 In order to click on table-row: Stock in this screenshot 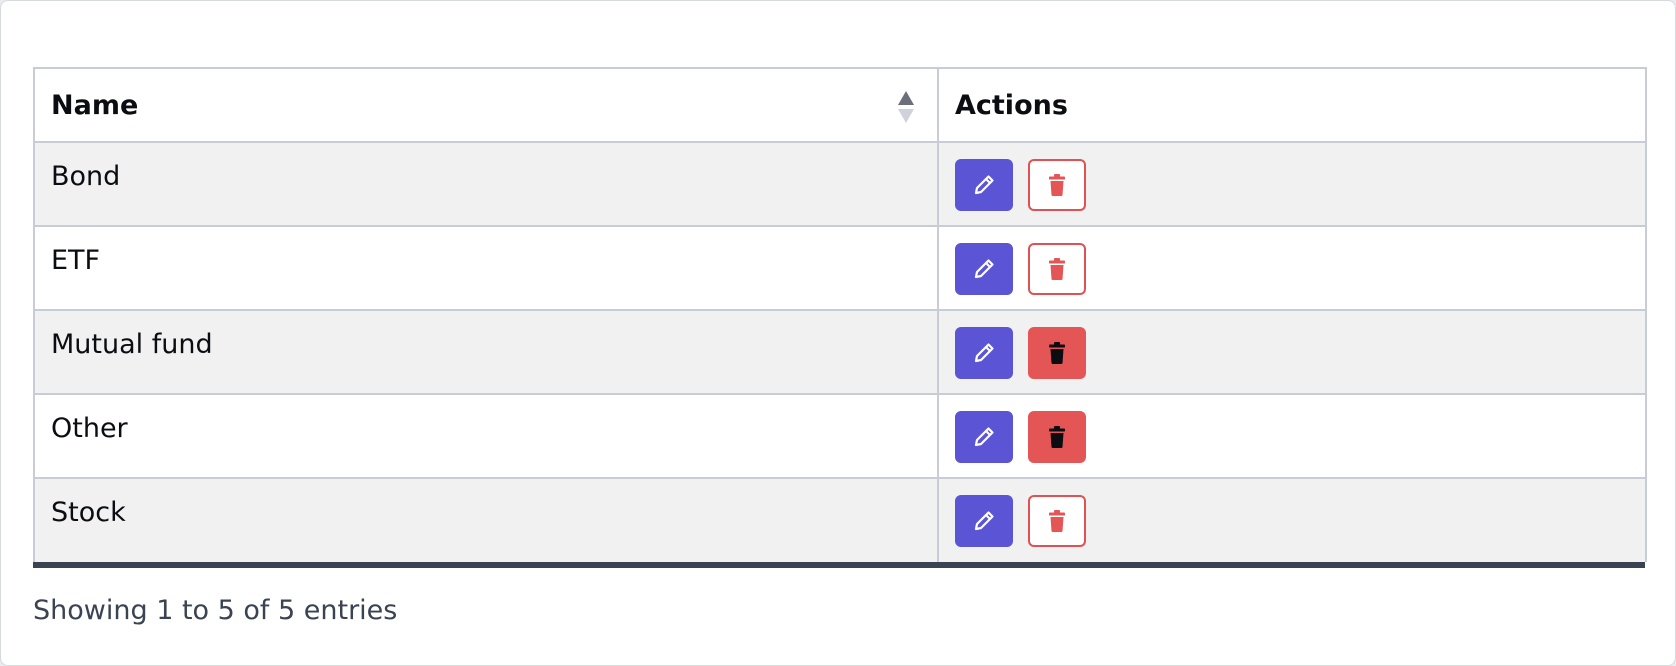, I will do `click(840, 519)`.